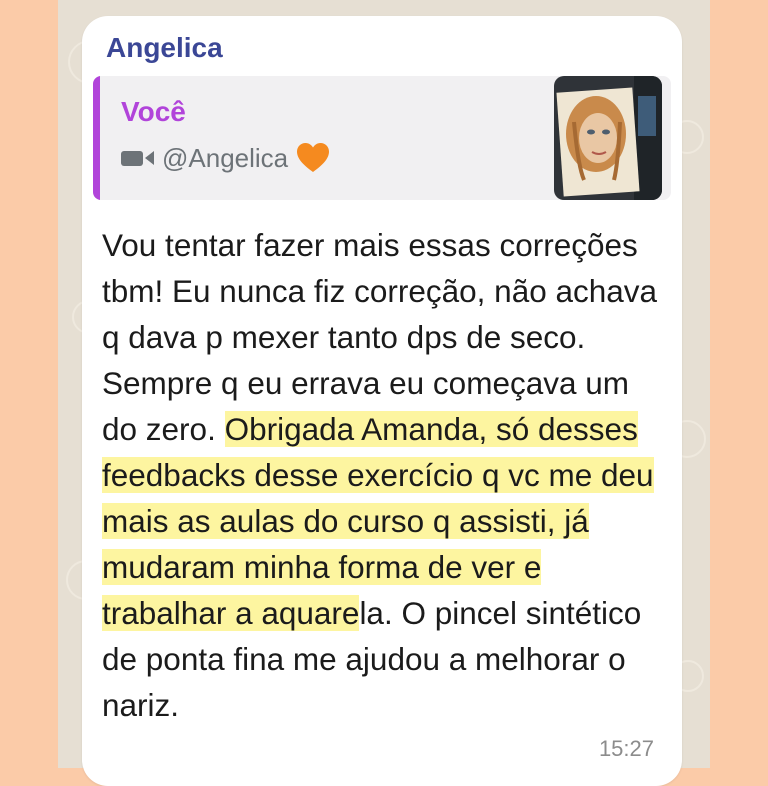 The height and width of the screenshot is (786, 768). I want to click on reply-meta: @Angelica, so click(225, 158).